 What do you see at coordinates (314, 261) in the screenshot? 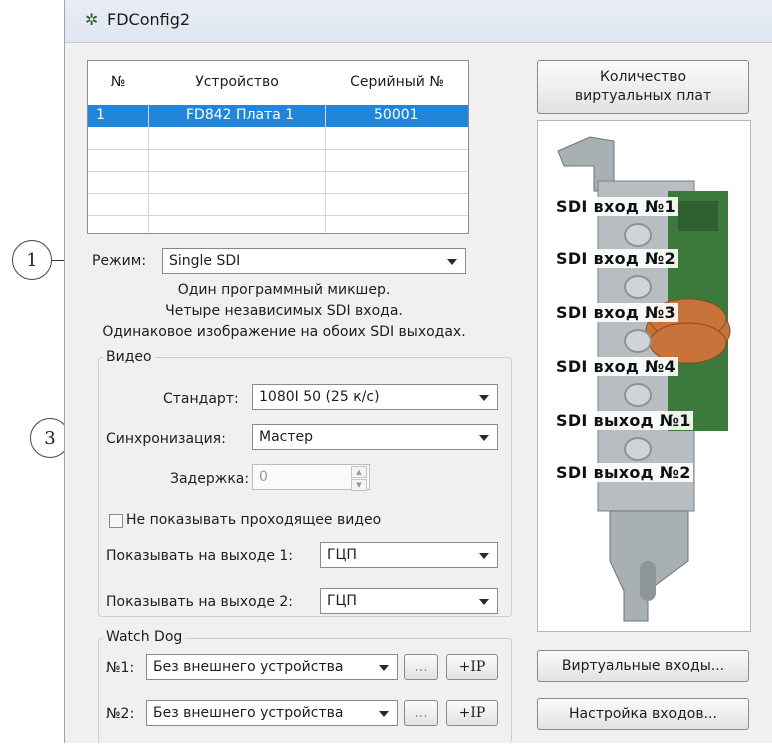
I see `mode-select: Single SDI` at bounding box center [314, 261].